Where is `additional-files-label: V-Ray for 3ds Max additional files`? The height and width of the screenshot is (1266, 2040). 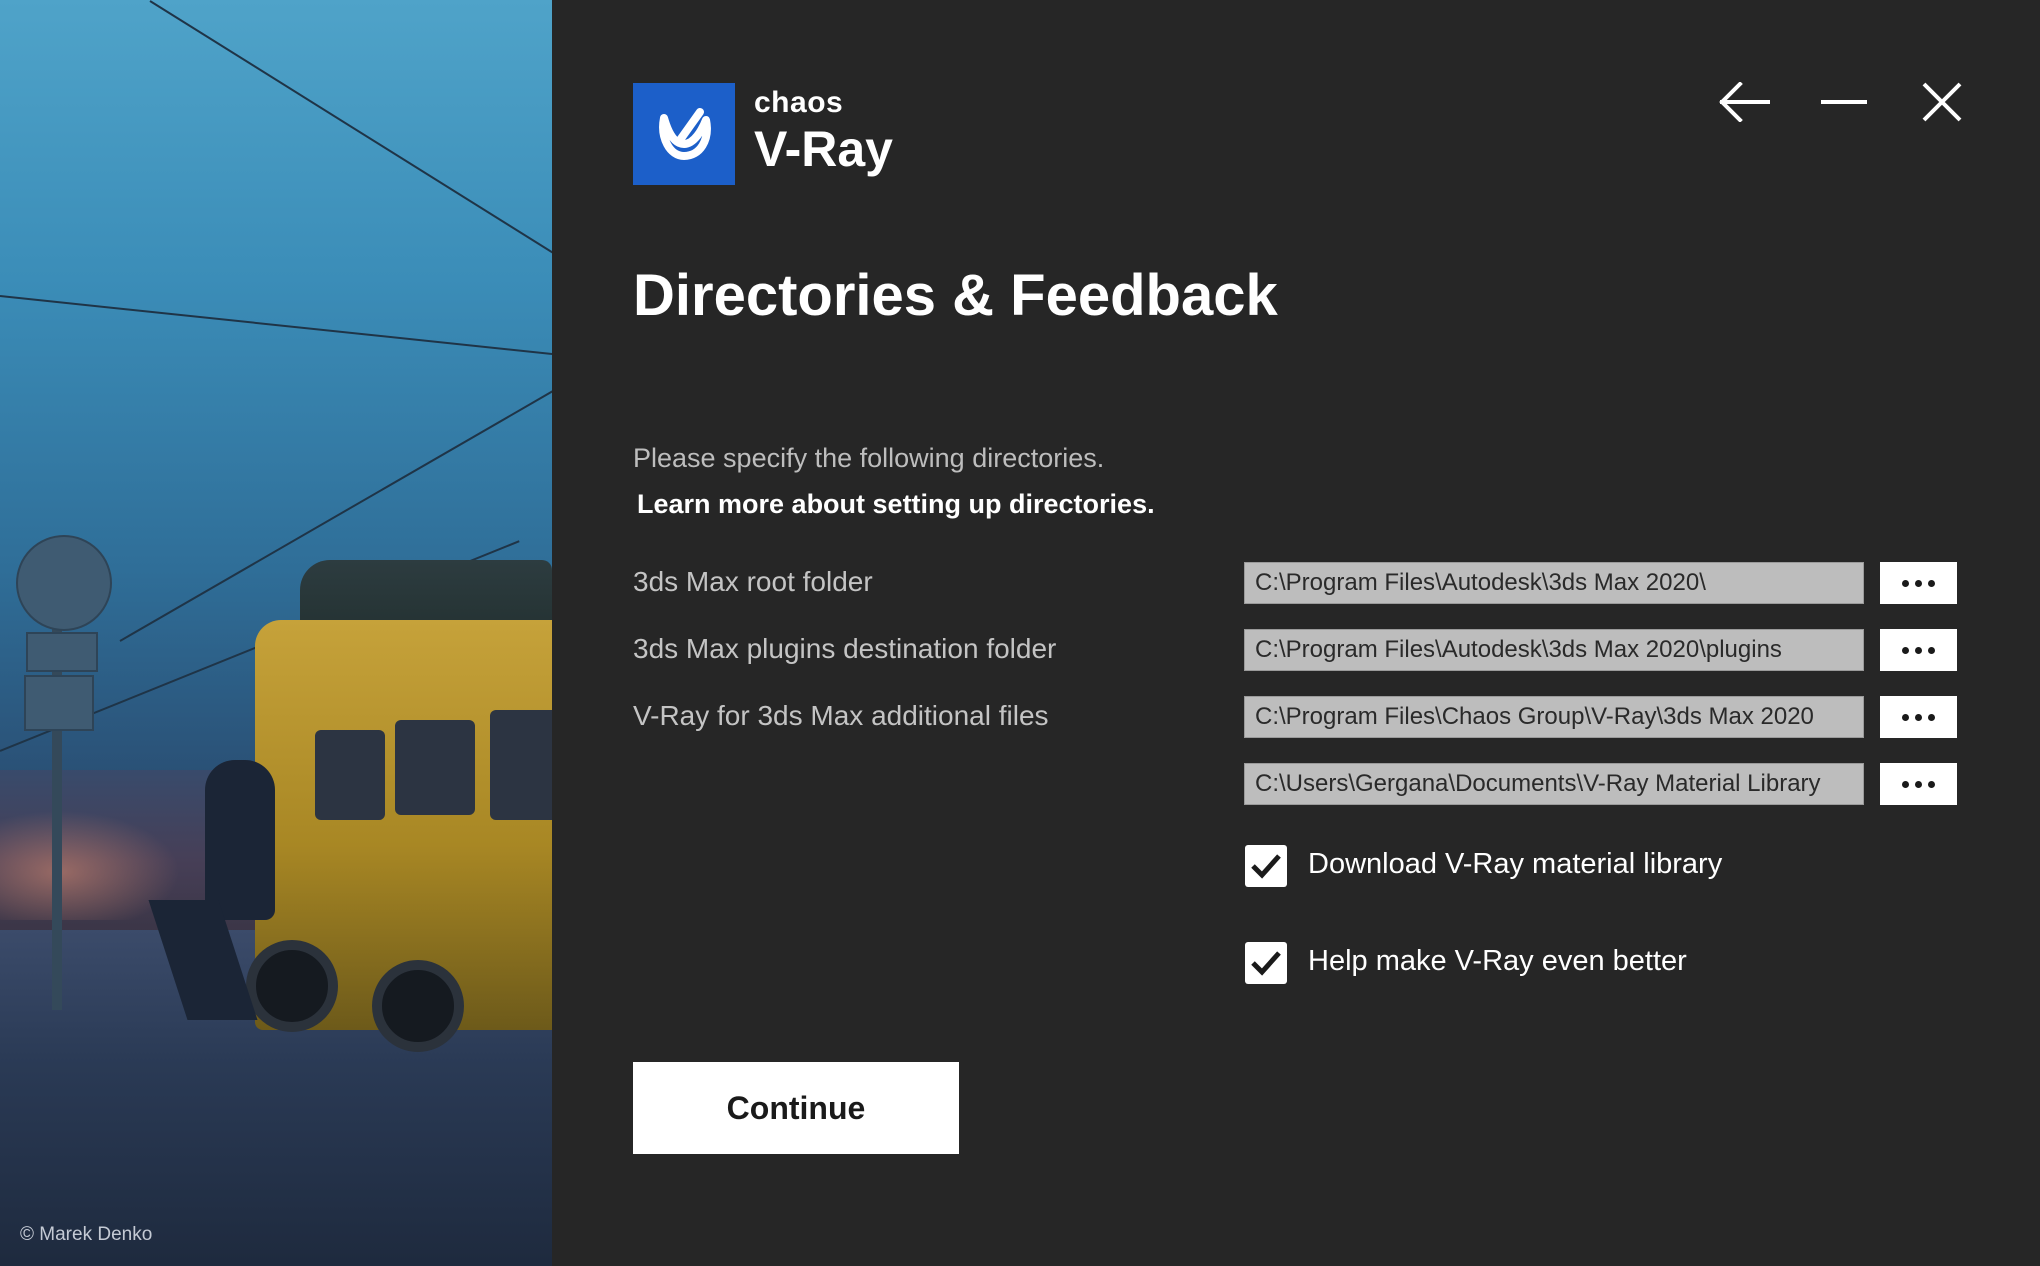
additional-files-label: V-Ray for 3ds Max additional files is located at coordinates (841, 715).